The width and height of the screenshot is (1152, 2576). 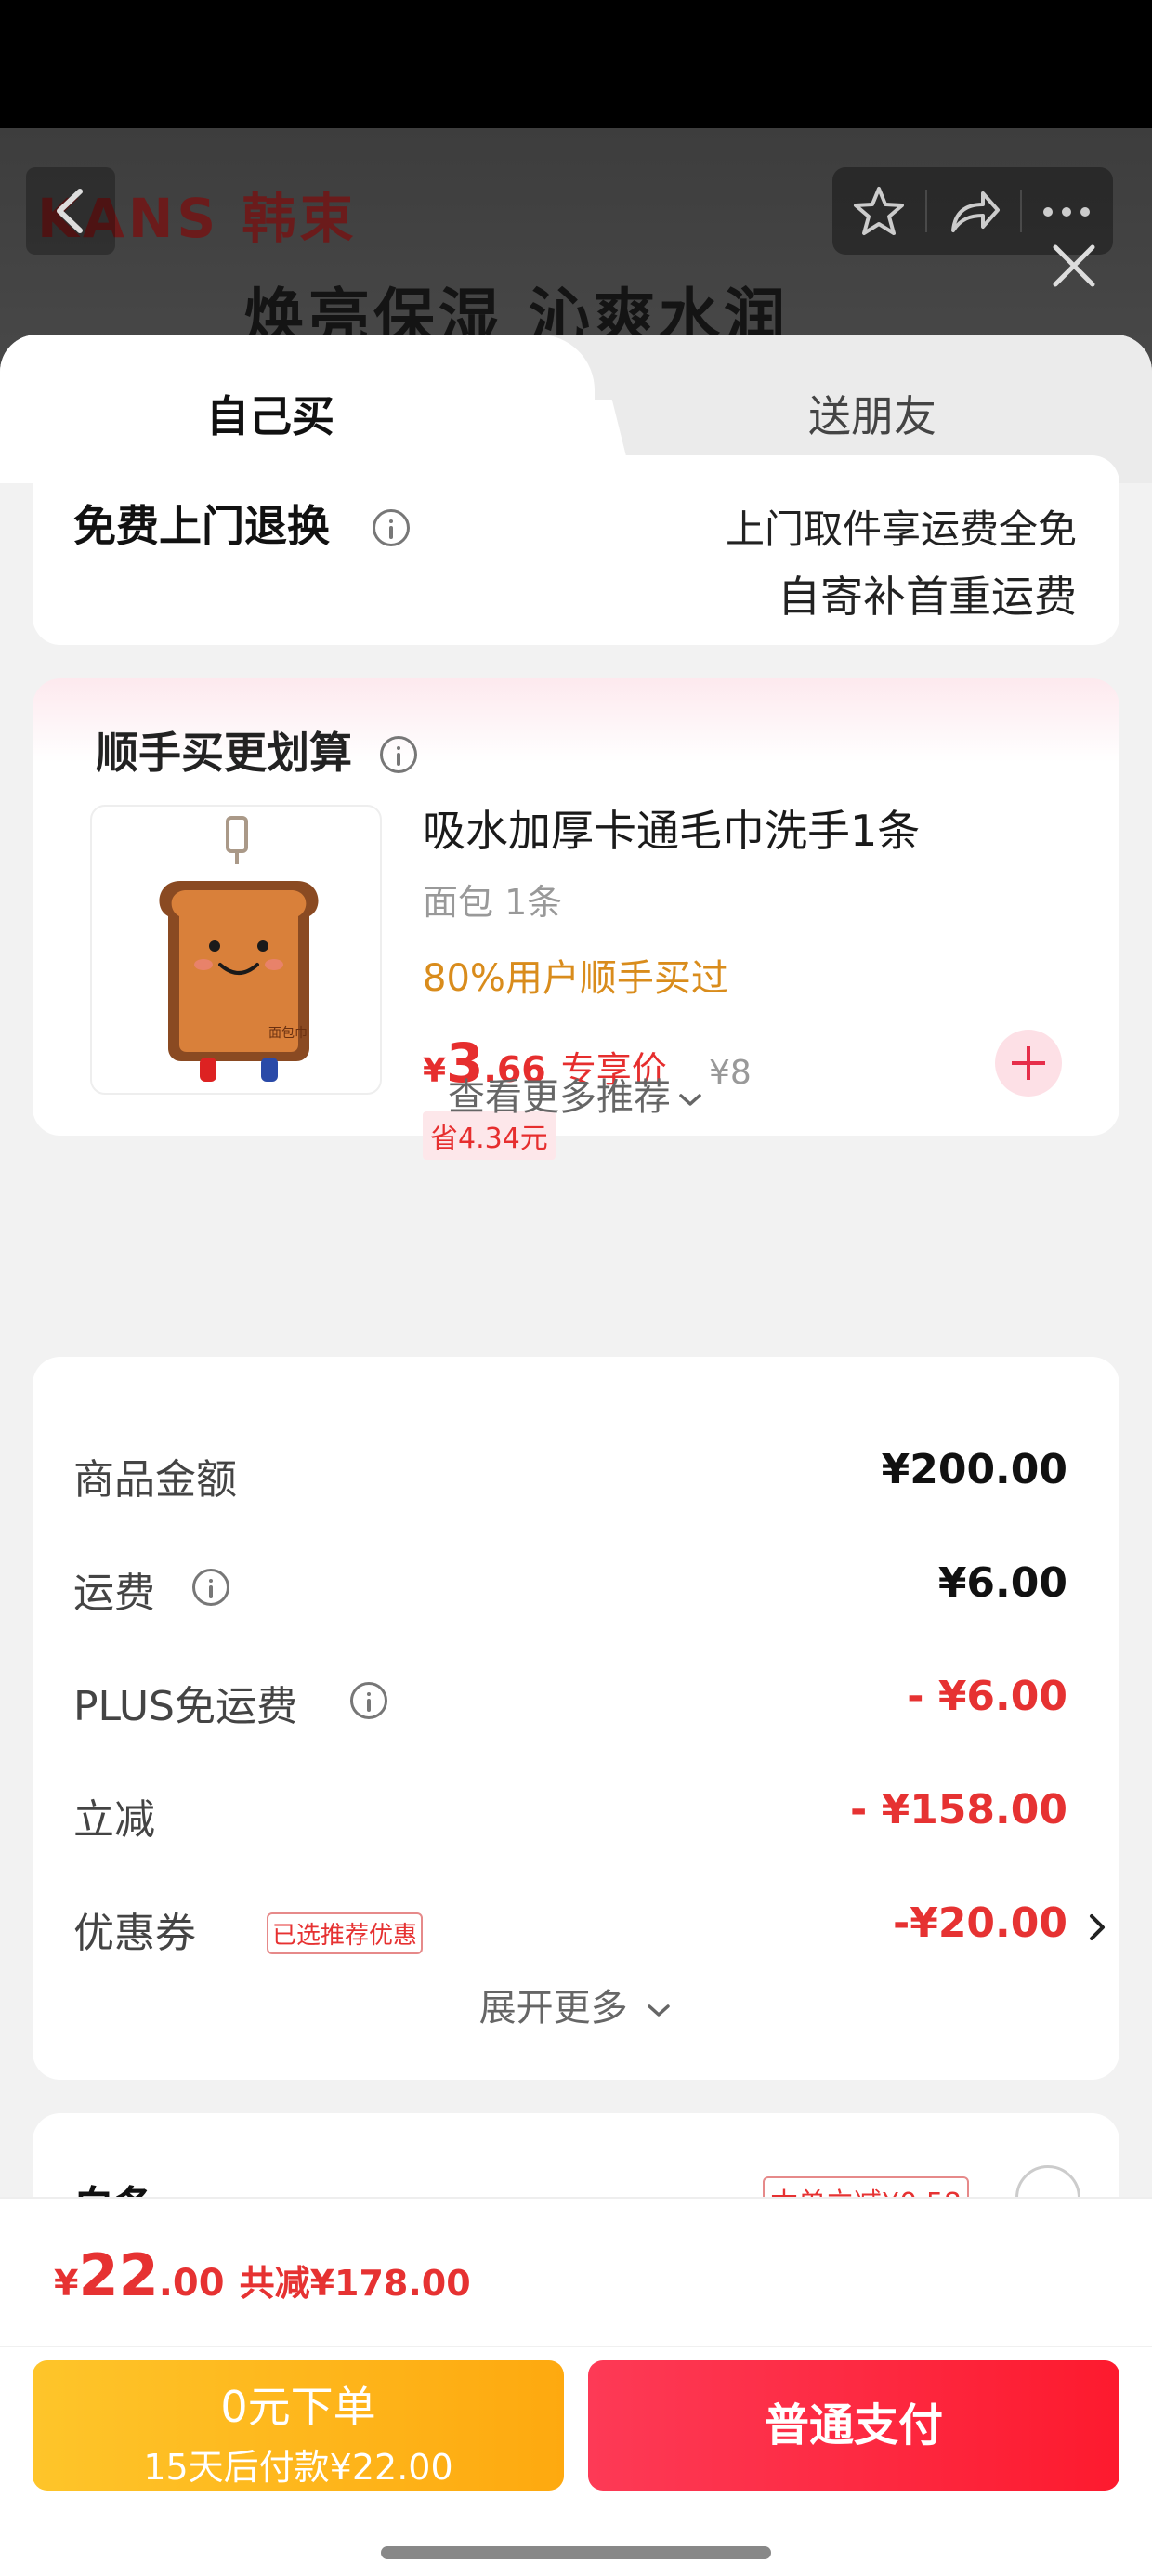 I want to click on row-label: 商品金额, so click(x=155, y=1480).